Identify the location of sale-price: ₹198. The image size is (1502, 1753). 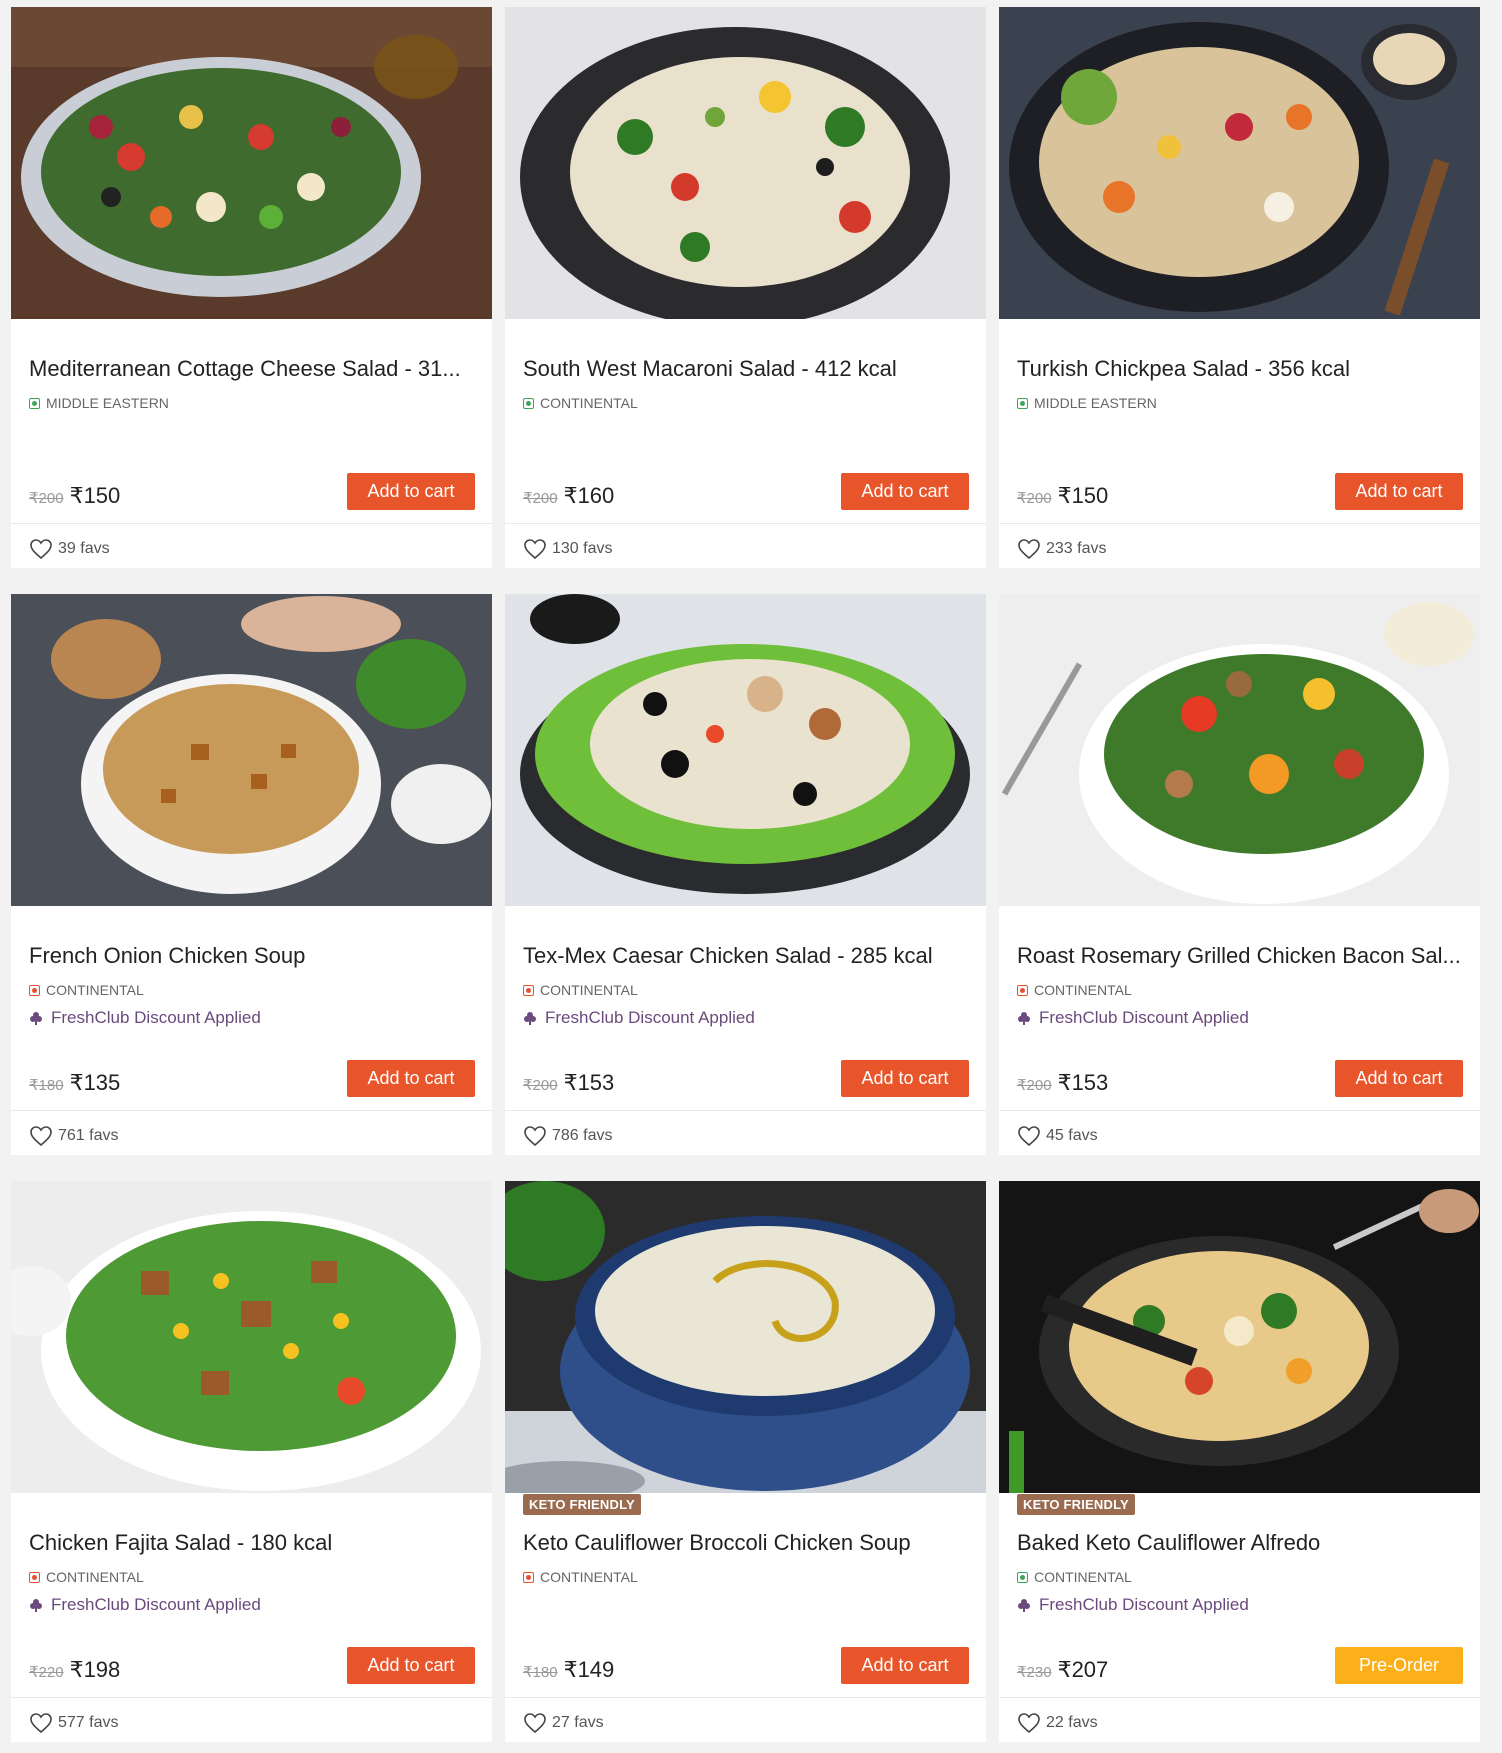
(95, 1669).